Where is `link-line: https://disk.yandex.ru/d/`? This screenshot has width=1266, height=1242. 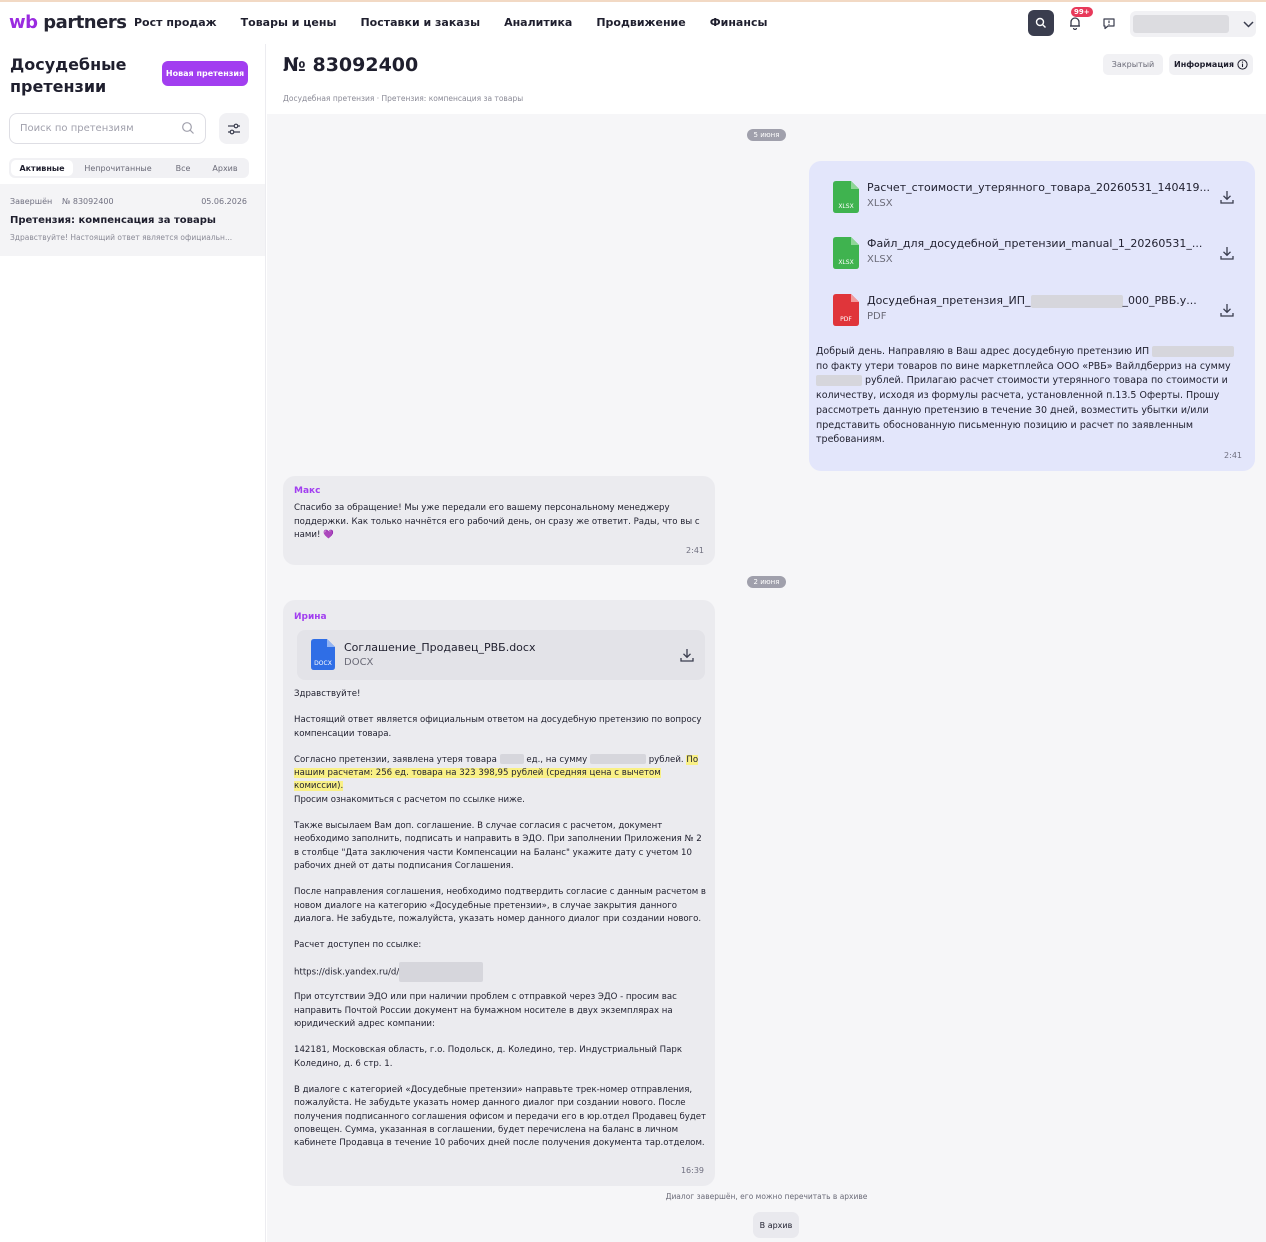
link-line: https://disk.yandex.ru/d/ is located at coordinates (501, 972).